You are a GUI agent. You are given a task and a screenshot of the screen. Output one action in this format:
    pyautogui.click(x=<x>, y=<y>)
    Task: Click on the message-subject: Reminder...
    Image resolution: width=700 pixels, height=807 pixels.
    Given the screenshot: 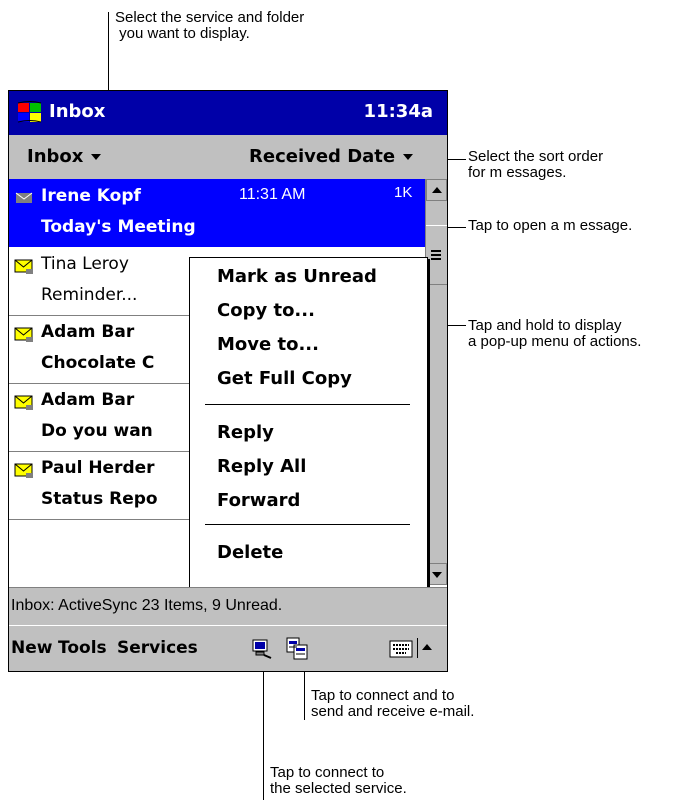 What is the action you would take?
    pyautogui.click(x=89, y=295)
    